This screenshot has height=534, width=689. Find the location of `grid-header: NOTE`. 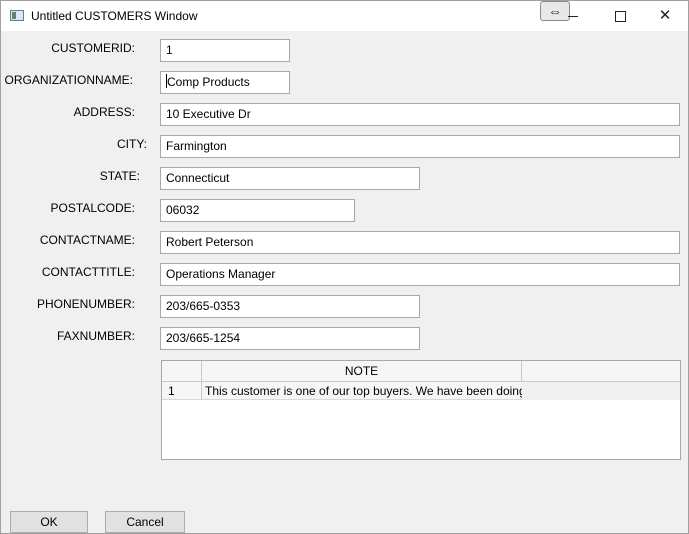

grid-header: NOTE is located at coordinates (421, 371).